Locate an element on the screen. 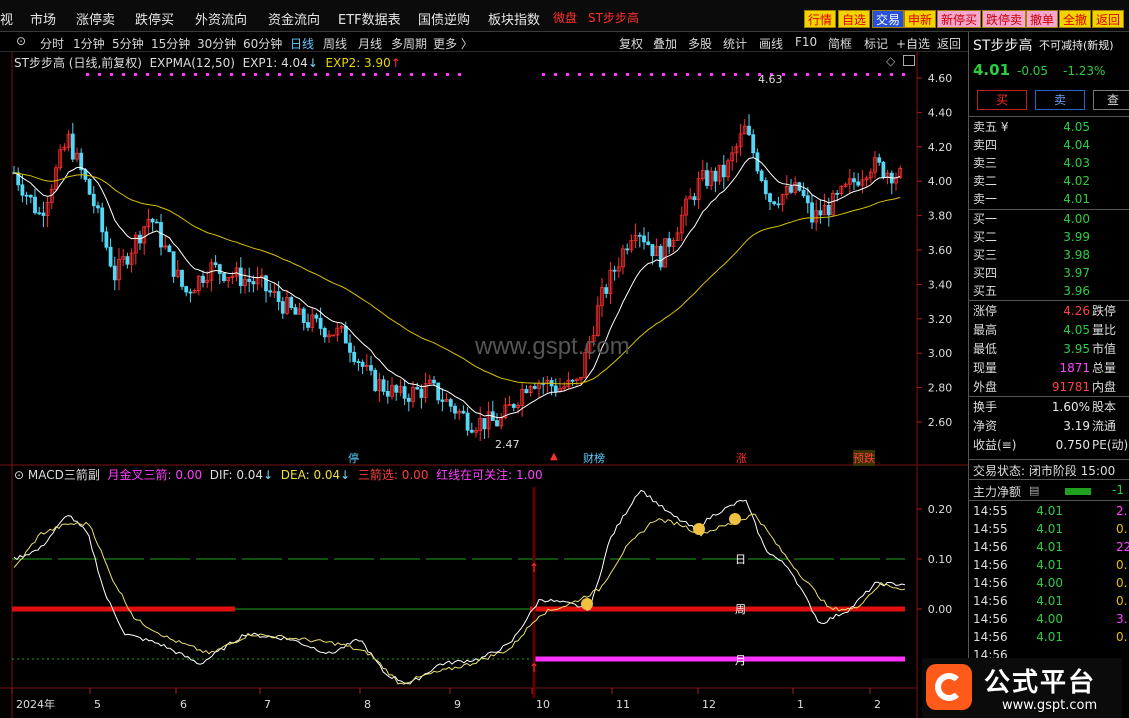 The height and width of the screenshot is (718, 1129). menu-item: 资金流向 is located at coordinates (294, 18).